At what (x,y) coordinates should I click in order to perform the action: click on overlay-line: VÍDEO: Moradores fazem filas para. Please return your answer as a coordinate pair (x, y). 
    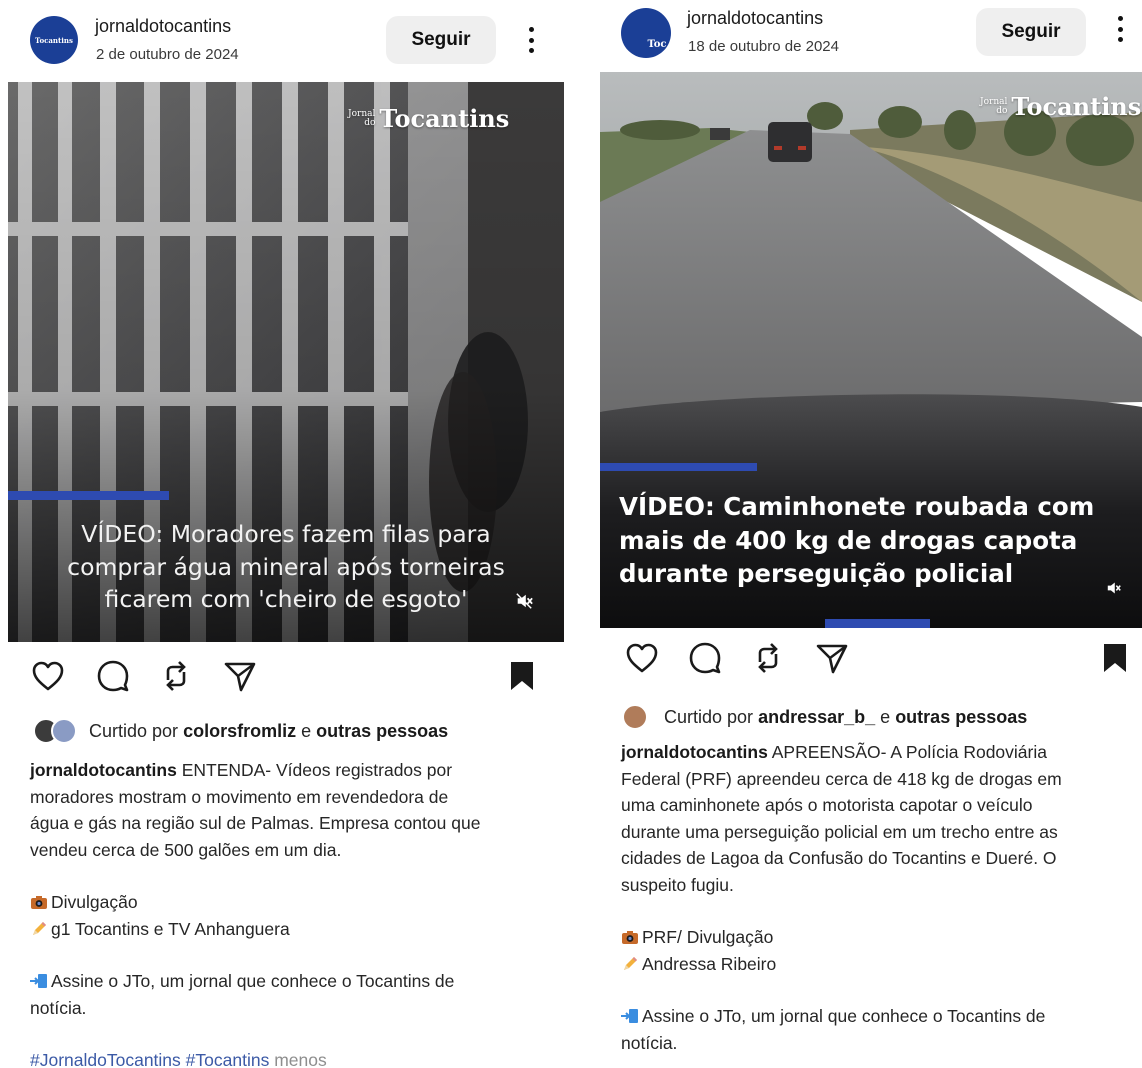
    Looking at the image, I should click on (286, 534).